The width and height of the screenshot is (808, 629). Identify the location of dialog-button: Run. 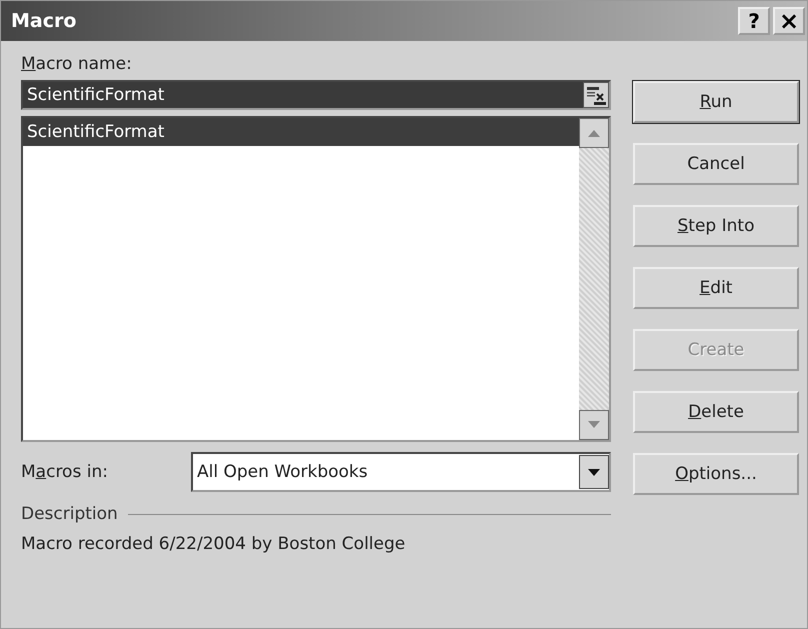
(716, 102).